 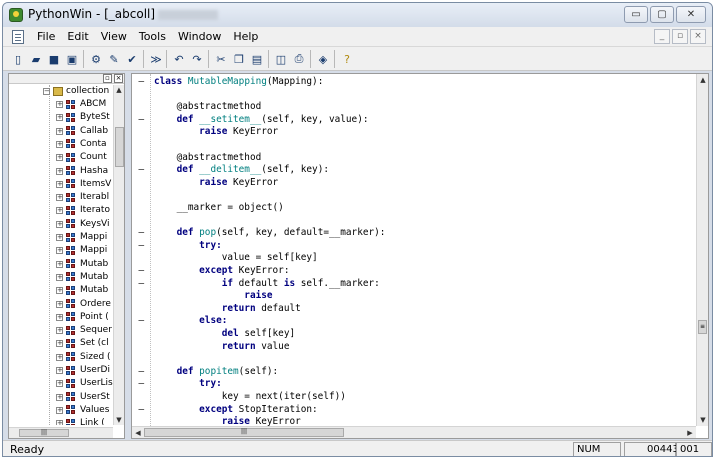 What do you see at coordinates (46, 91) in the screenshot?
I see `collapse-icon: −` at bounding box center [46, 91].